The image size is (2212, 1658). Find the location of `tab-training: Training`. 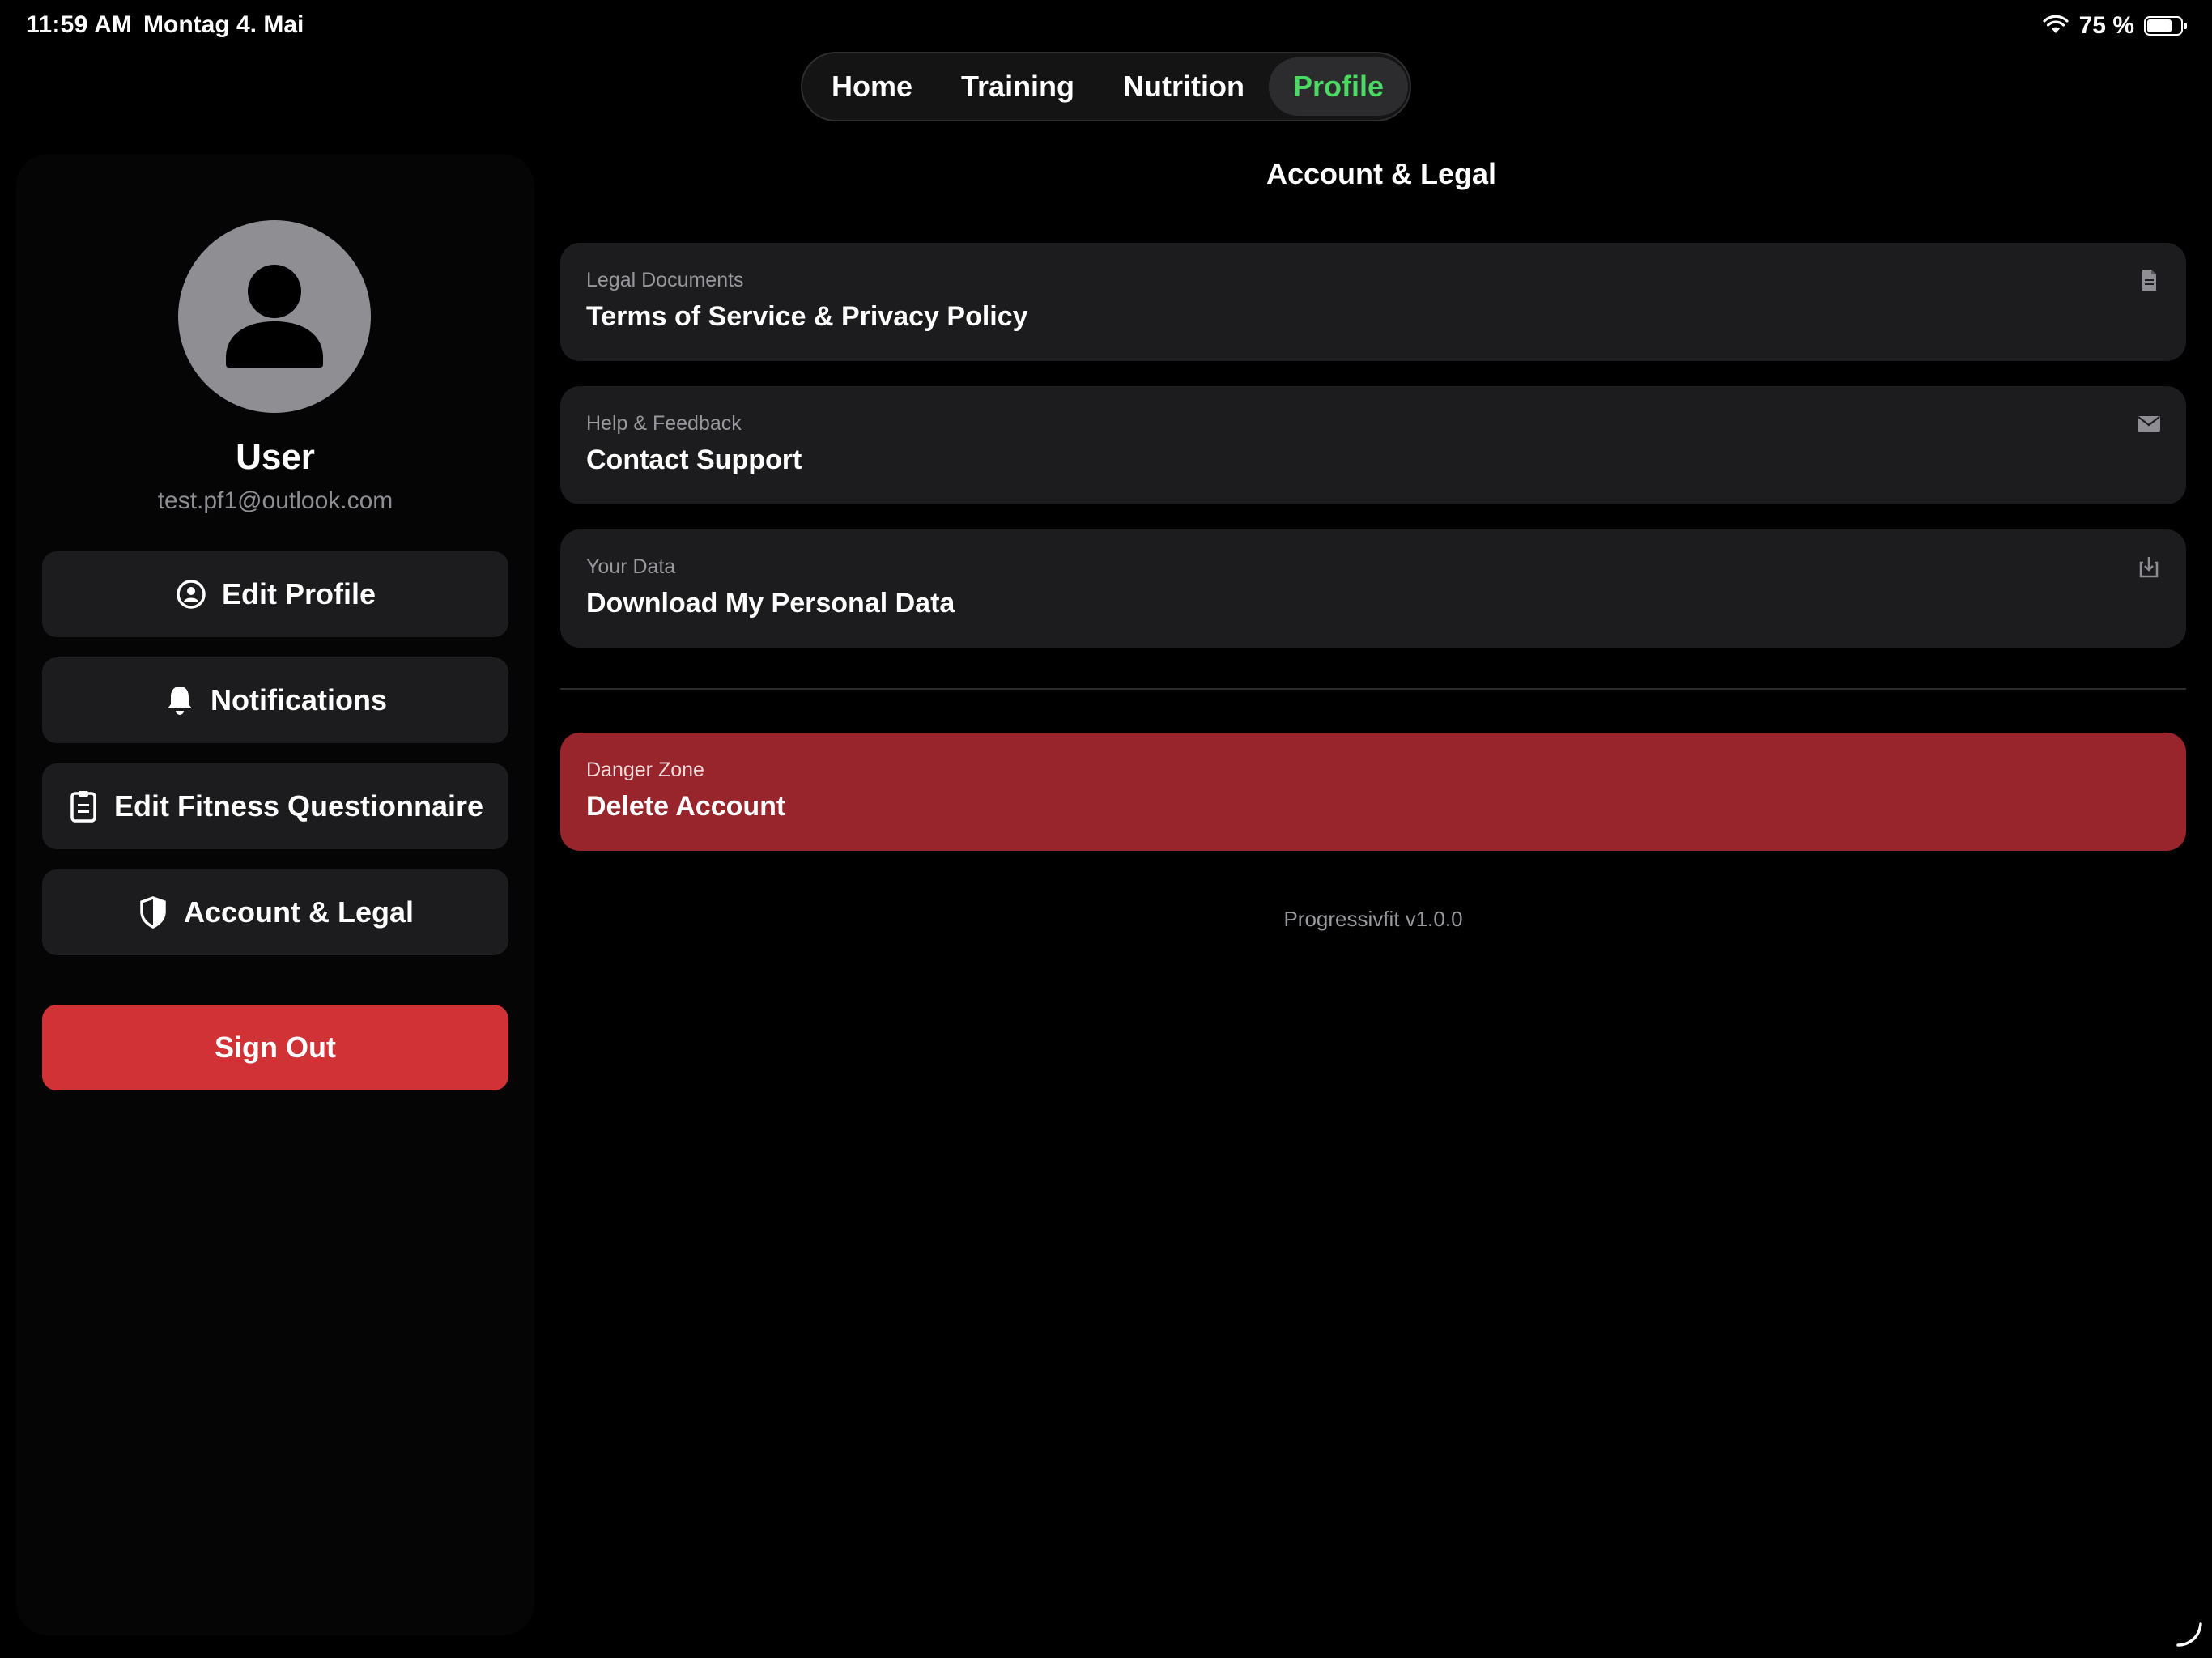

tab-training: Training is located at coordinates (1018, 86).